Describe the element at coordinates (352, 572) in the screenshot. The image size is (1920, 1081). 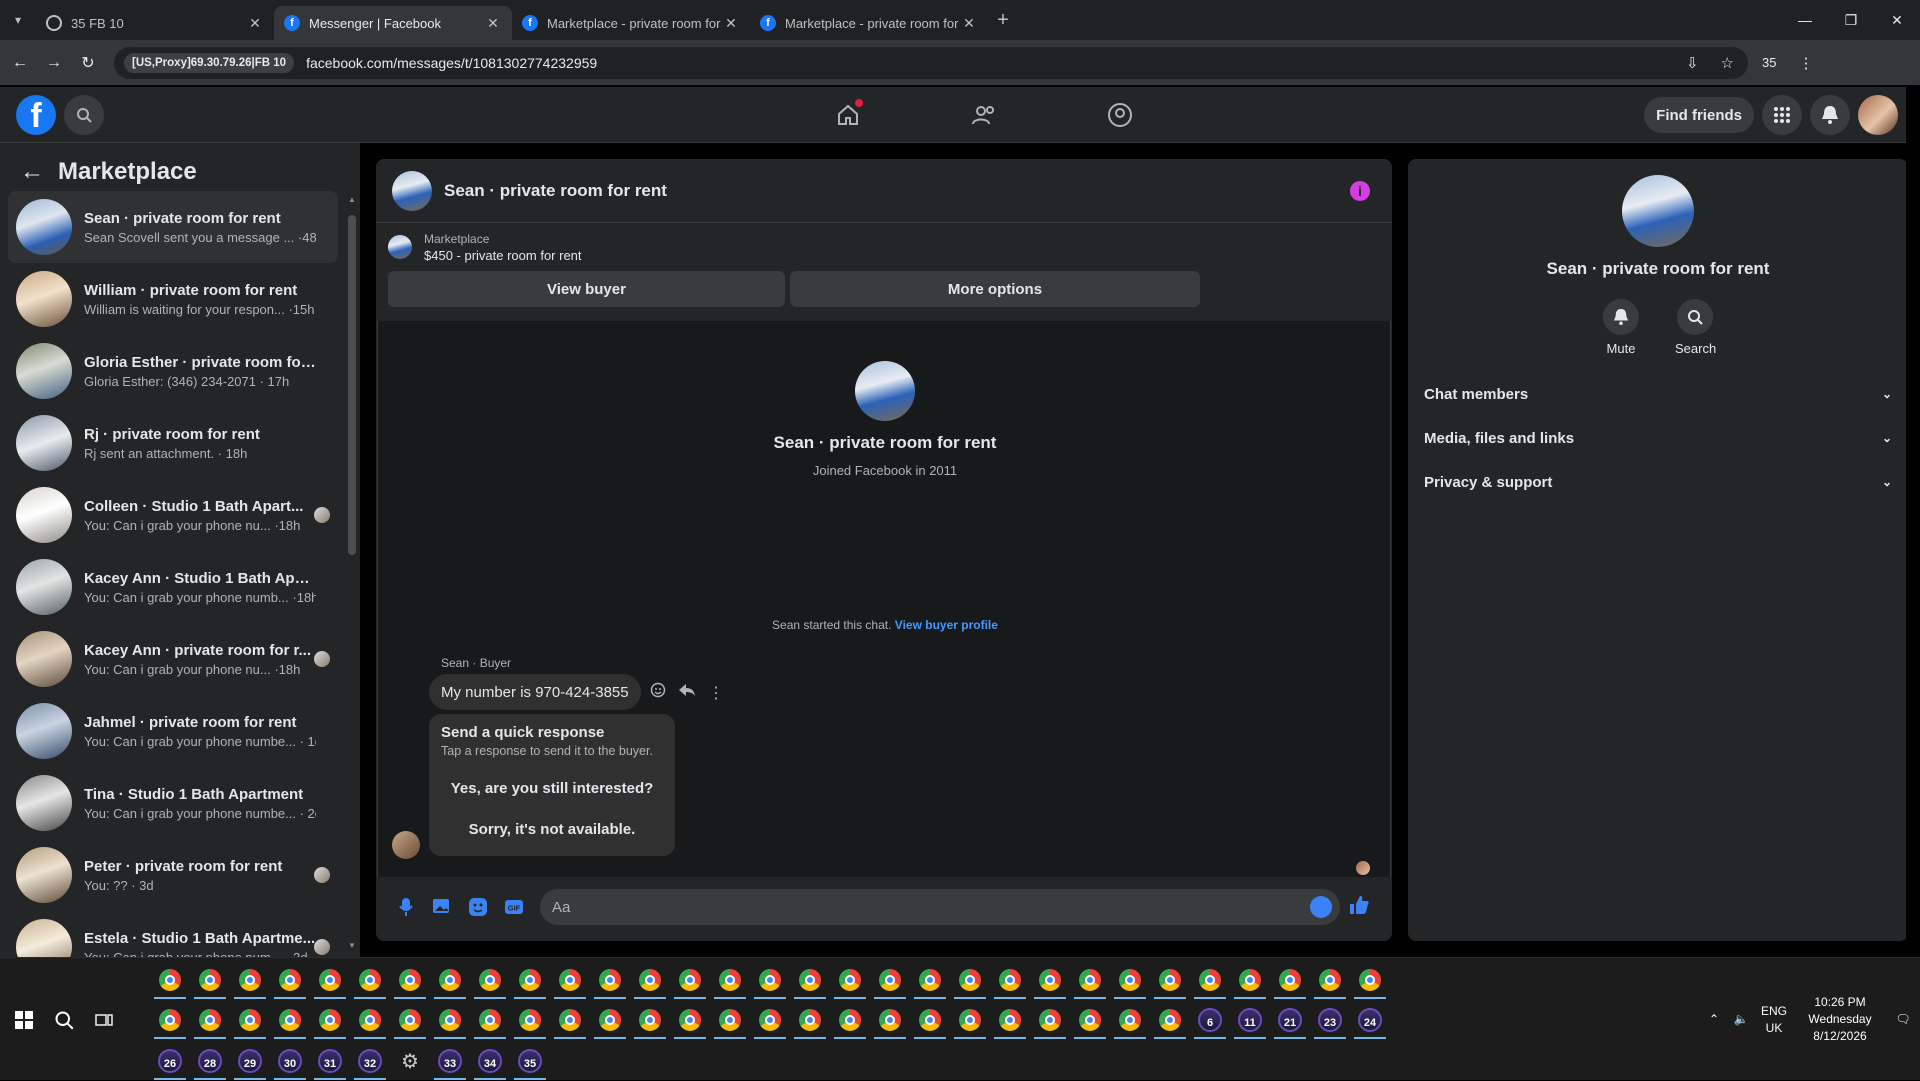
I see `sidebar-scrollbar: ▲ ▼` at that location.